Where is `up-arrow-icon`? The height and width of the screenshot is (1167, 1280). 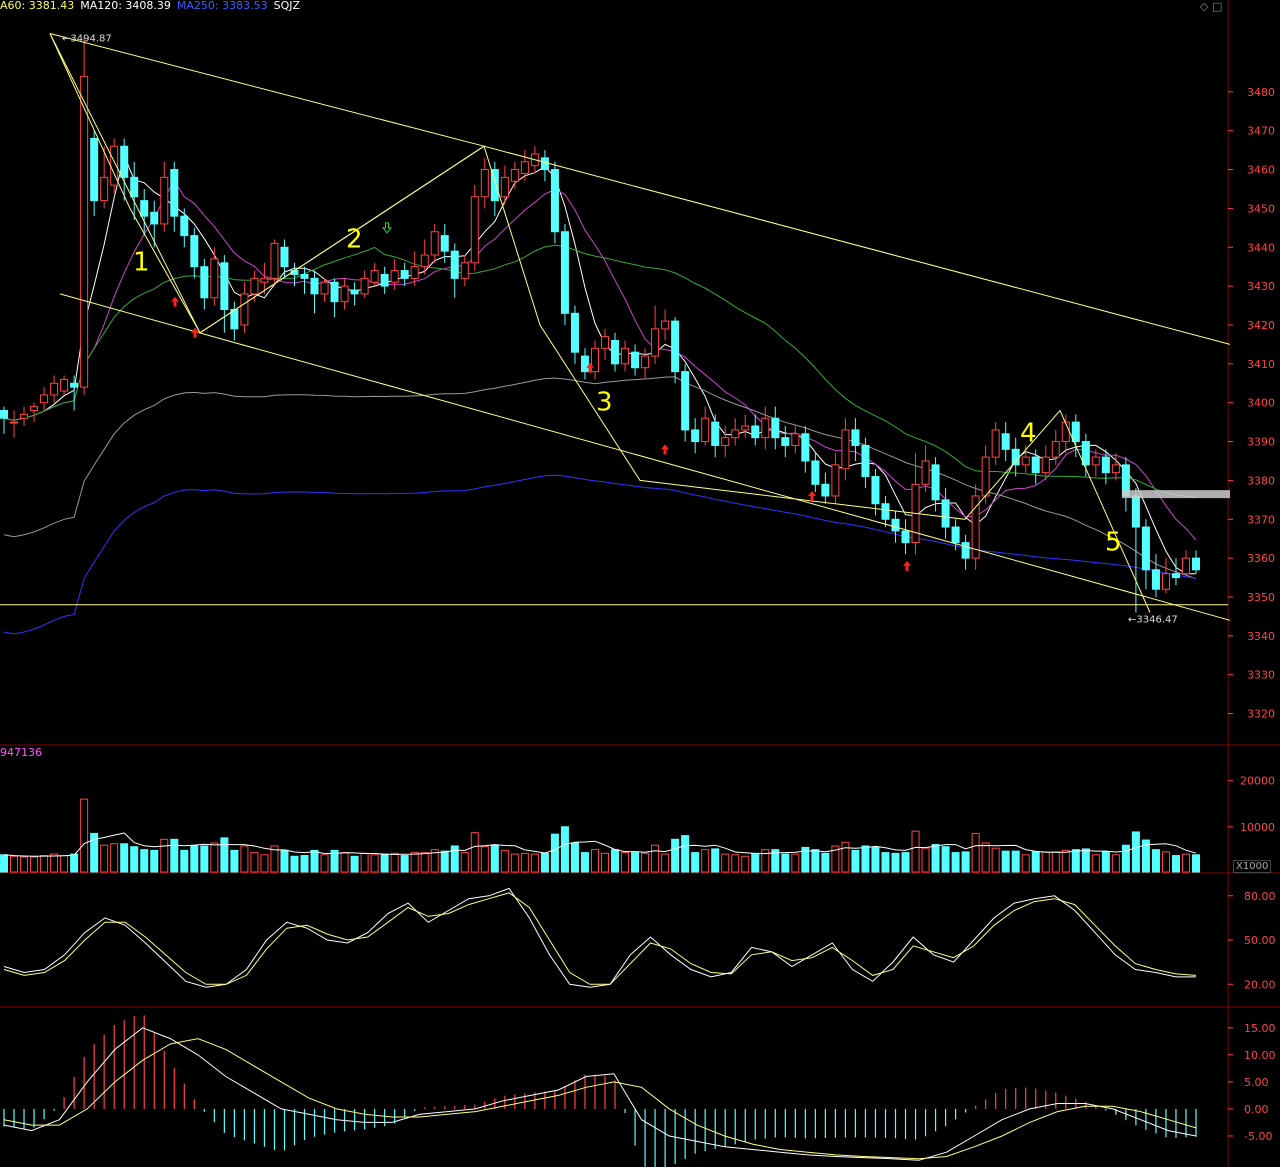
up-arrow-icon is located at coordinates (812, 495).